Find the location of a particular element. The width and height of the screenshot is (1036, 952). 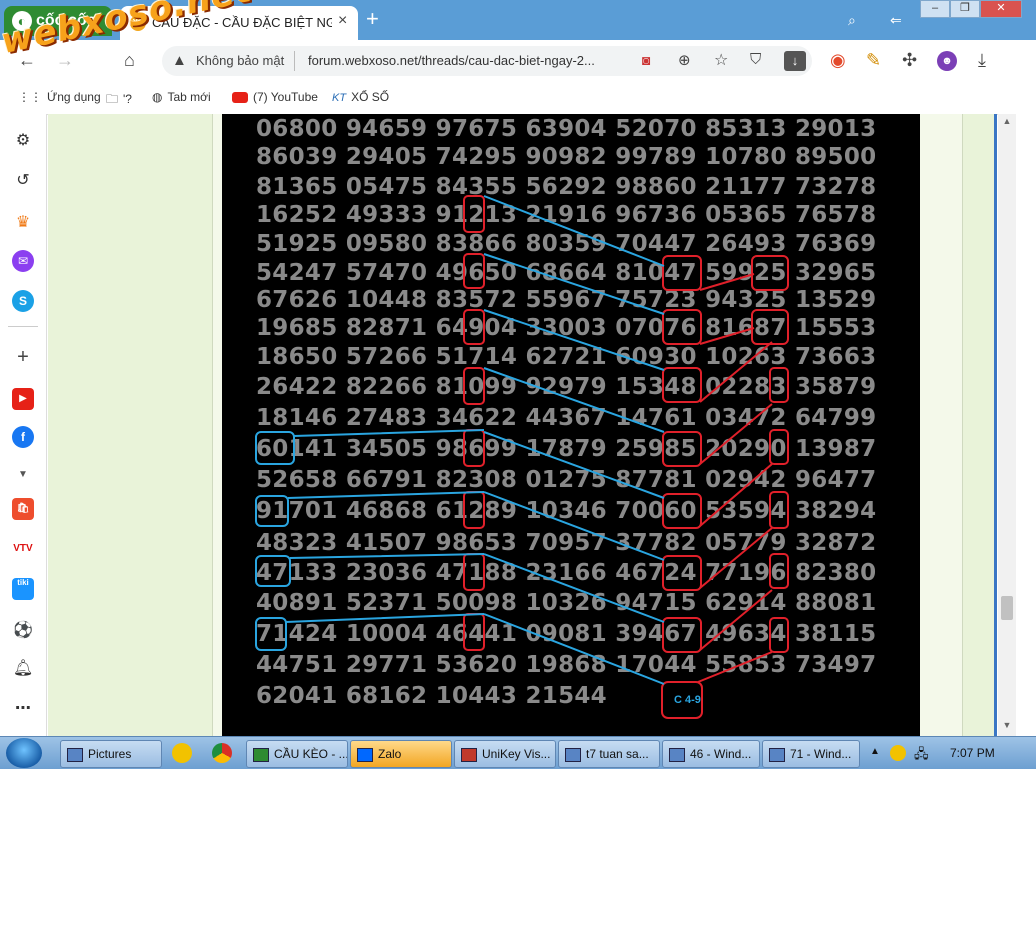

bookmark-youtube: (7) YouTube is located at coordinates (275, 97).